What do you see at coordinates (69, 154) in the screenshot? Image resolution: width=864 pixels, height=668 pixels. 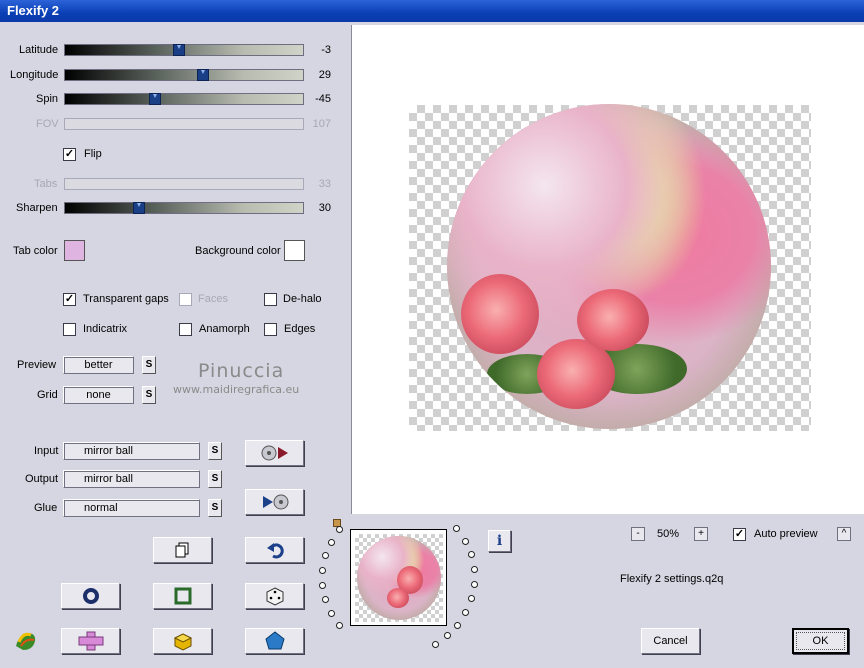 I see `flip-checkbox: ✓` at bounding box center [69, 154].